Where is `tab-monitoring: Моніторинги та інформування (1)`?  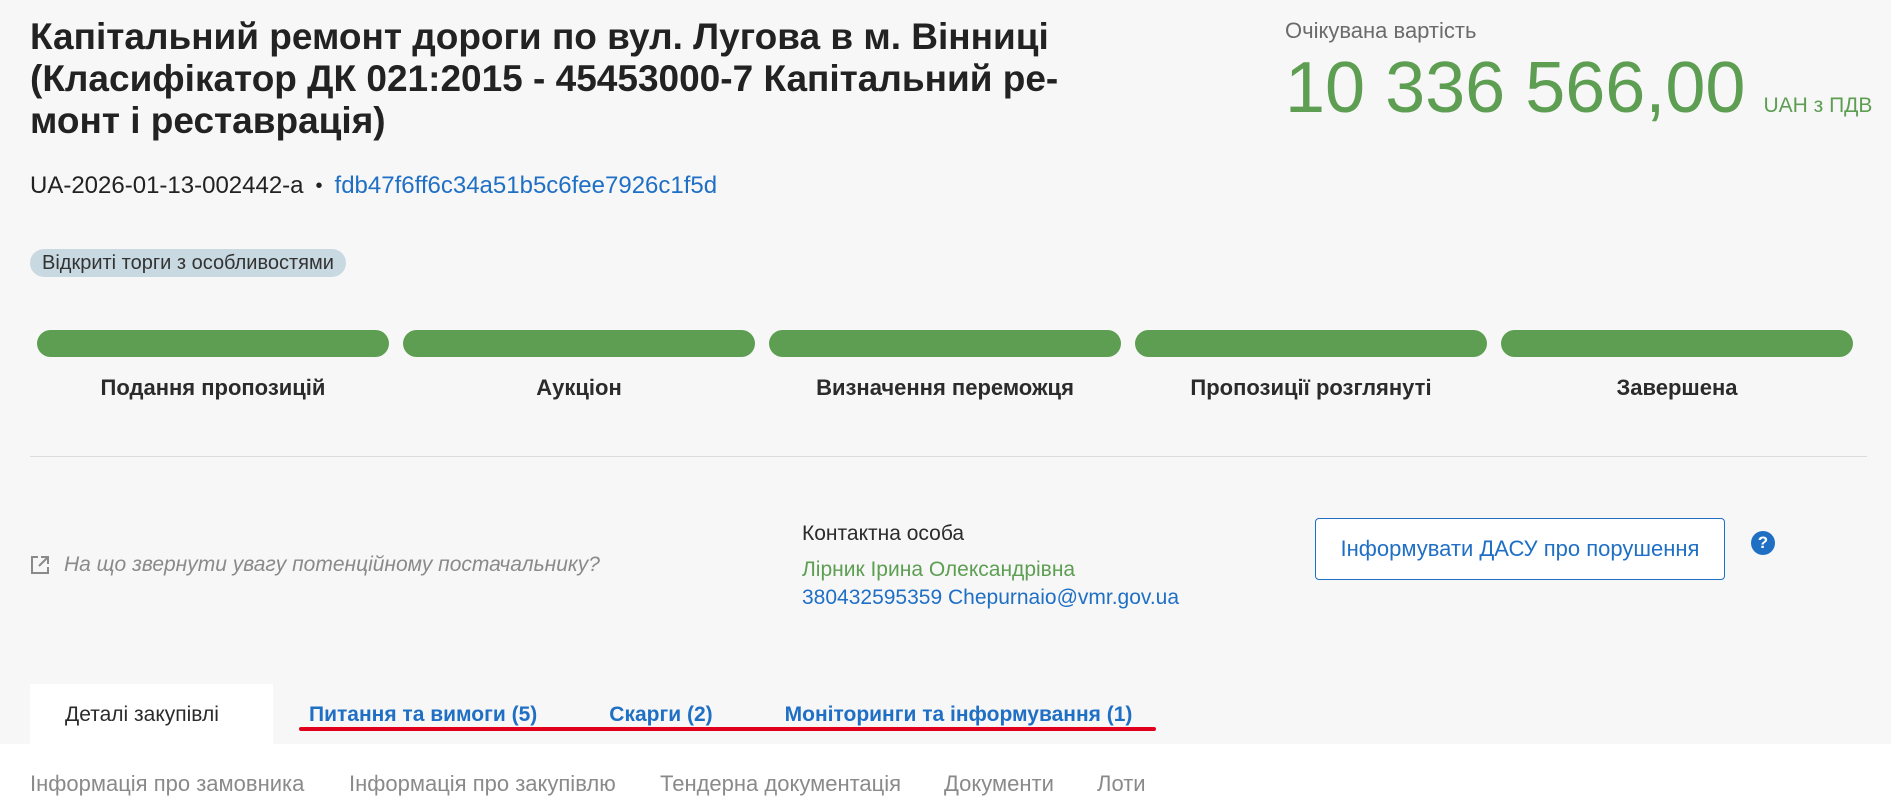 tab-monitoring: Моніторинги та інформування (1) is located at coordinates (959, 714).